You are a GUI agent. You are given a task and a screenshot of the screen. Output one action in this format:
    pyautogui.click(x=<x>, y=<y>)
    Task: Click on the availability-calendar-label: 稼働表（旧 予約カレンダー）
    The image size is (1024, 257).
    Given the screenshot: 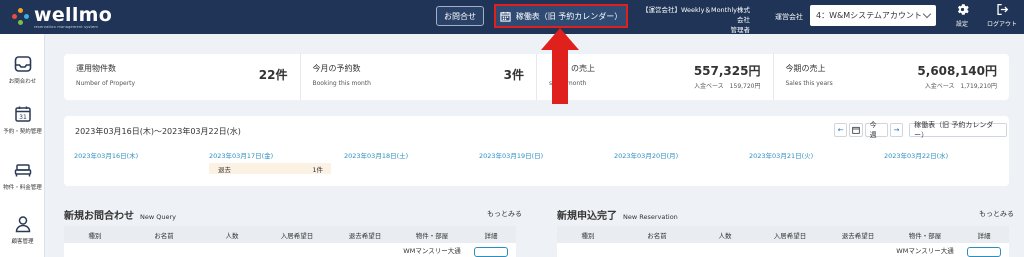 What is the action you would take?
    pyautogui.click(x=569, y=16)
    